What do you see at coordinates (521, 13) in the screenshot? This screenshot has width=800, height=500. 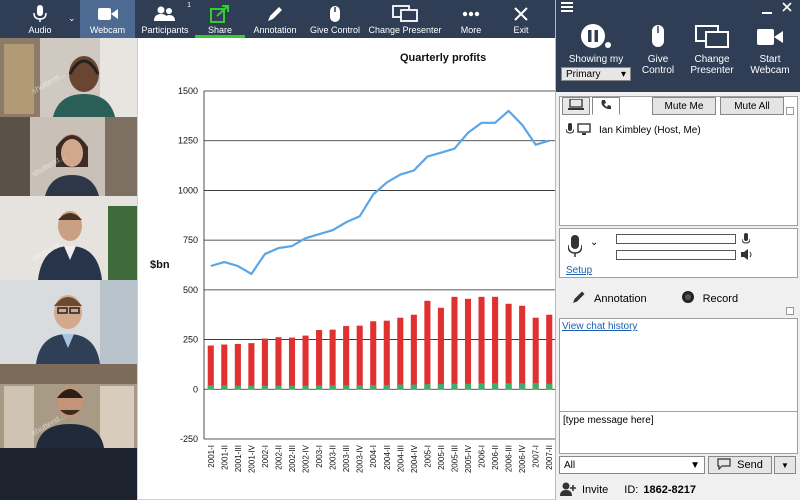 I see `close-icon` at bounding box center [521, 13].